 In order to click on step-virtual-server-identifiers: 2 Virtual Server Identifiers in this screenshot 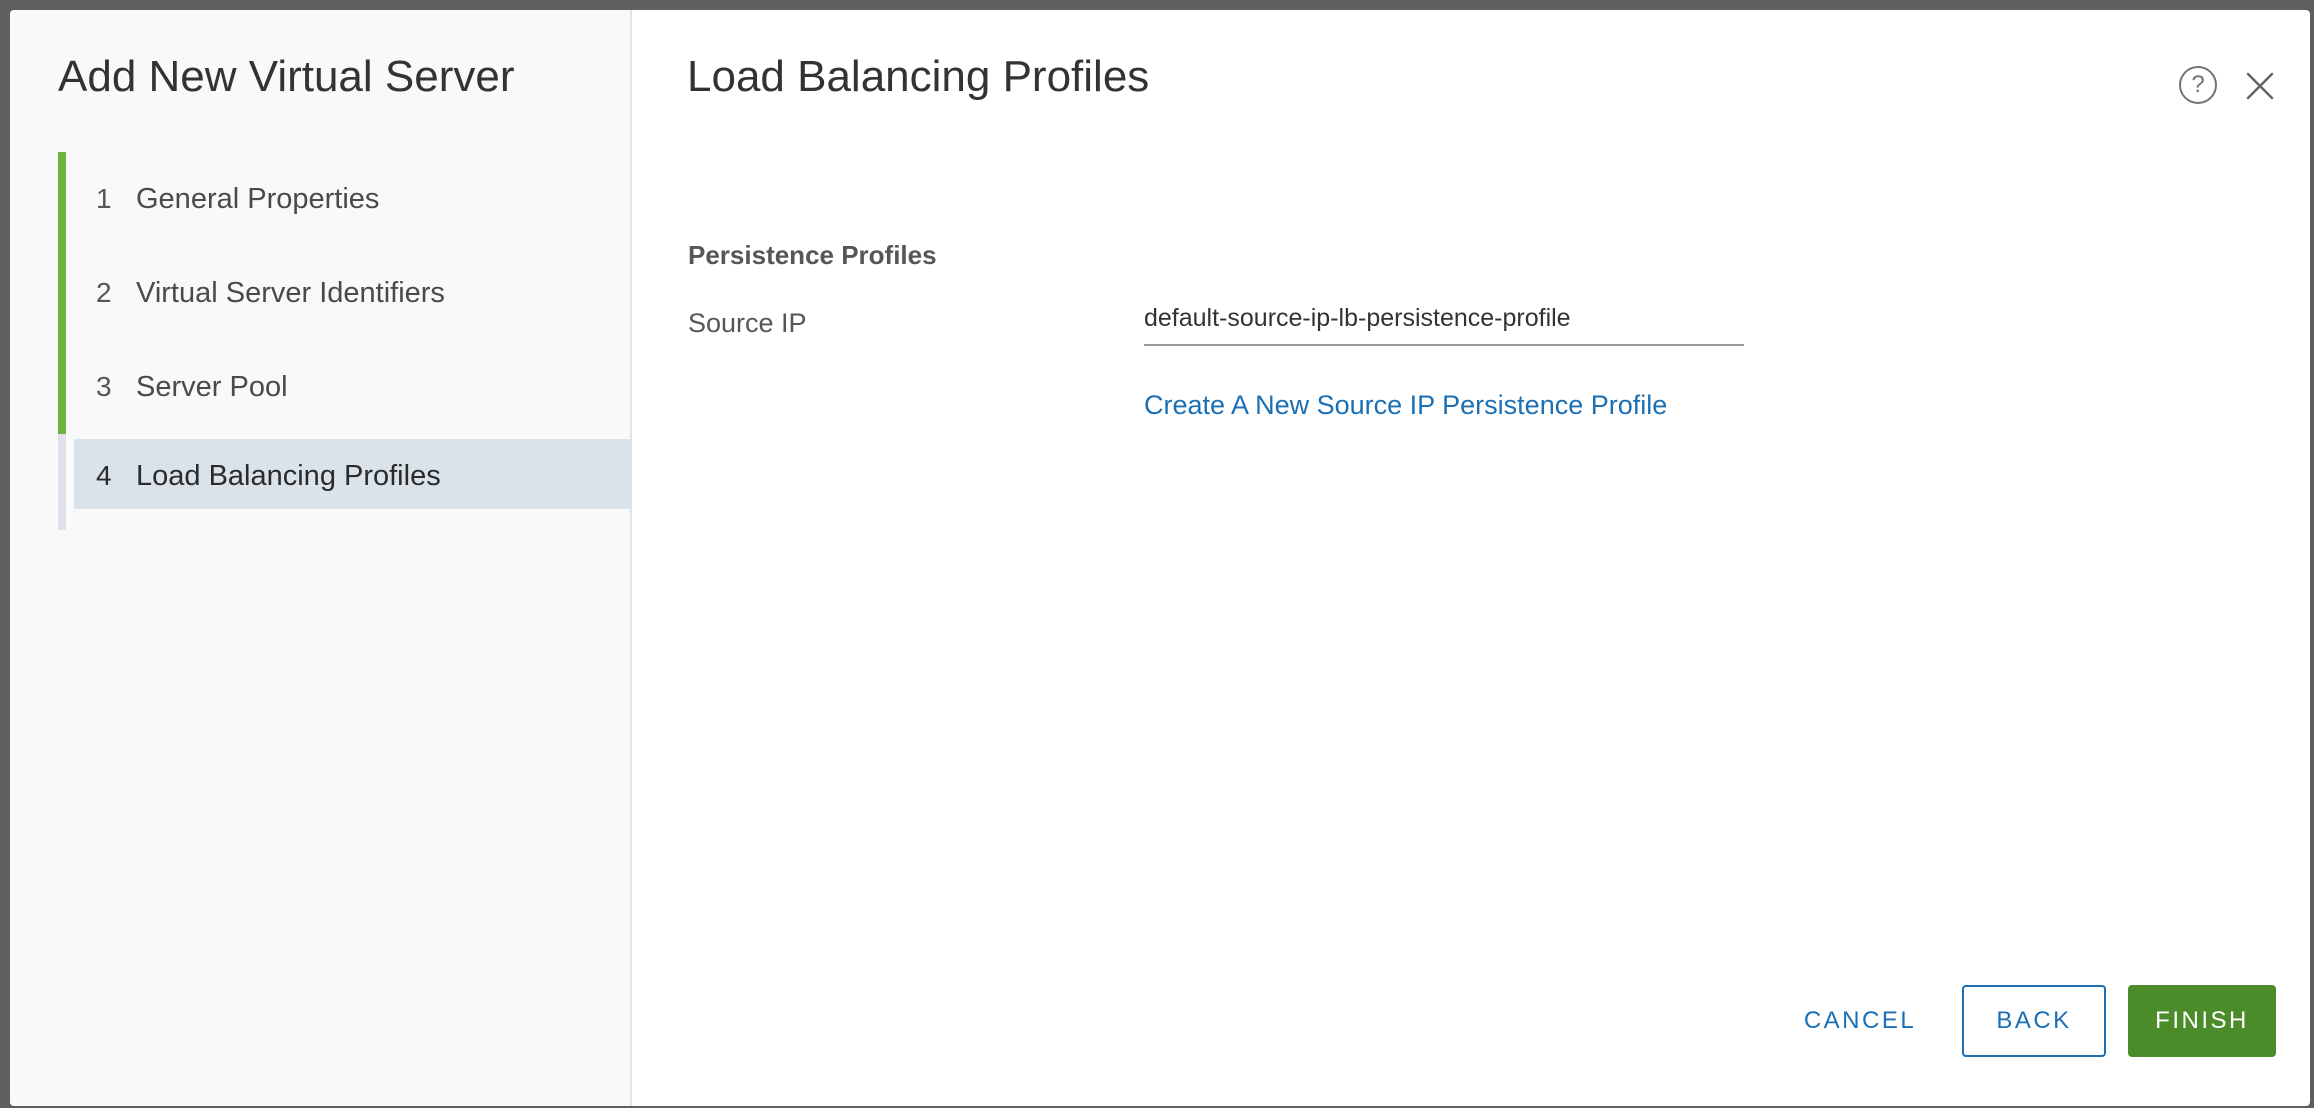, I will do `click(345, 293)`.